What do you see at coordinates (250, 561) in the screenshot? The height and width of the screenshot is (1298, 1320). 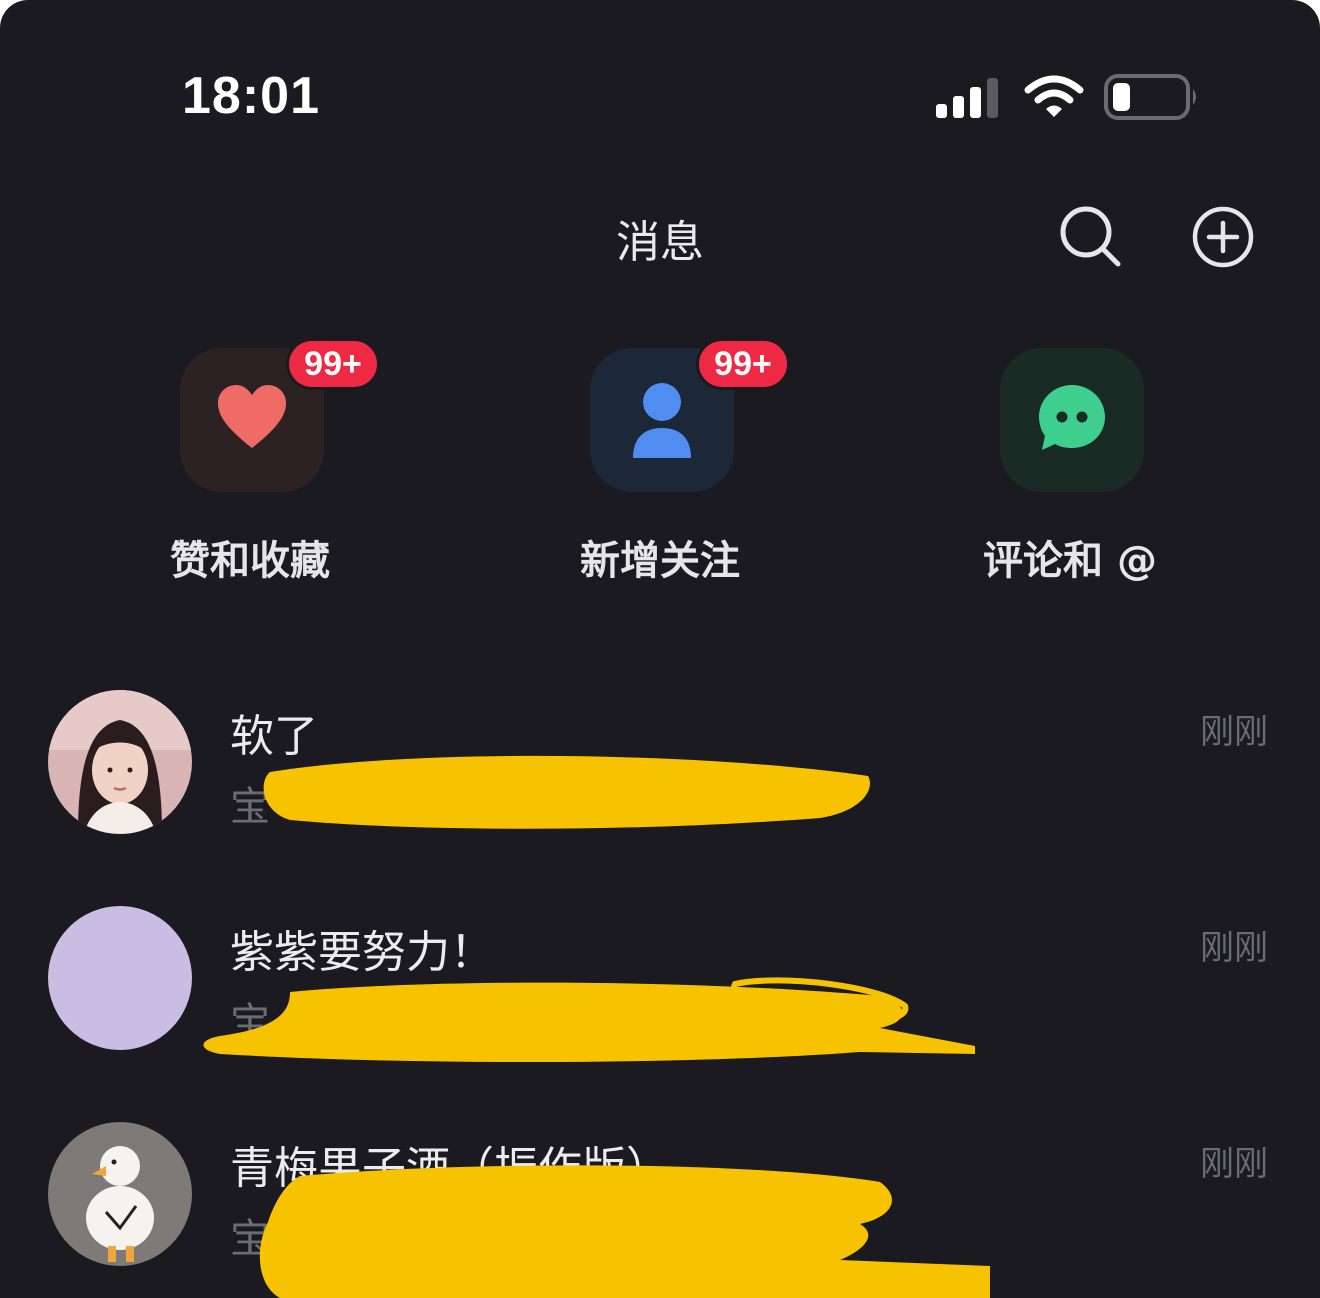 I see `category-label-likes: 赞和收藏` at bounding box center [250, 561].